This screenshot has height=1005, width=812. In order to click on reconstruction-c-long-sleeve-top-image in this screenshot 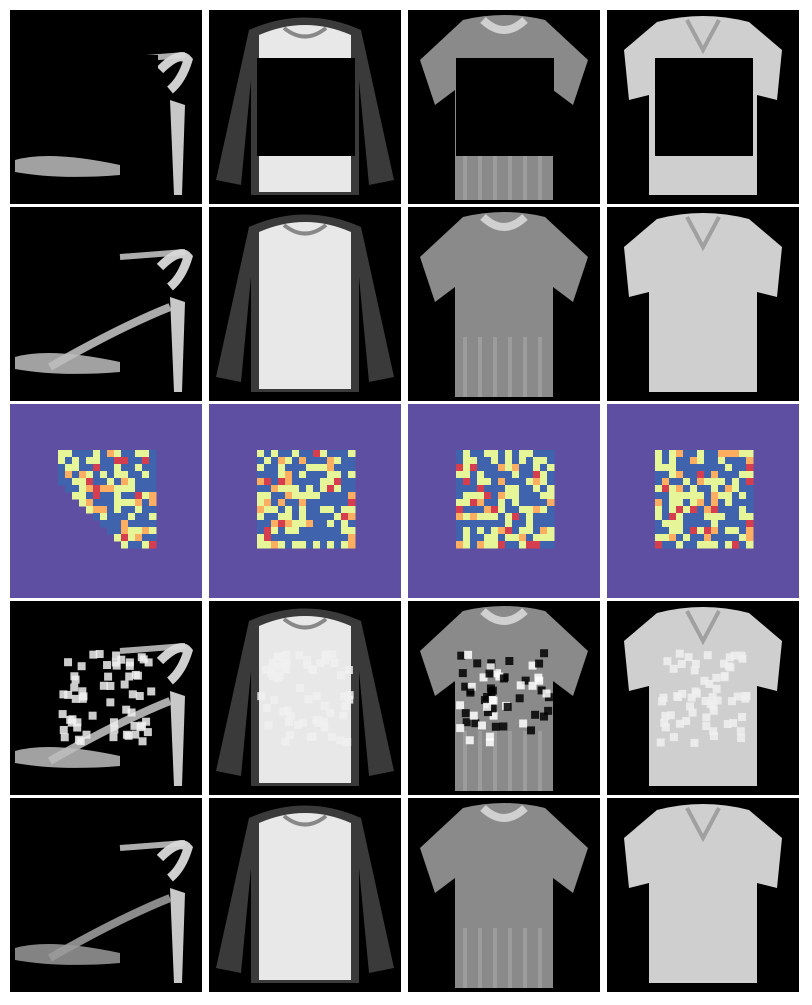, I will do `click(305, 895)`.